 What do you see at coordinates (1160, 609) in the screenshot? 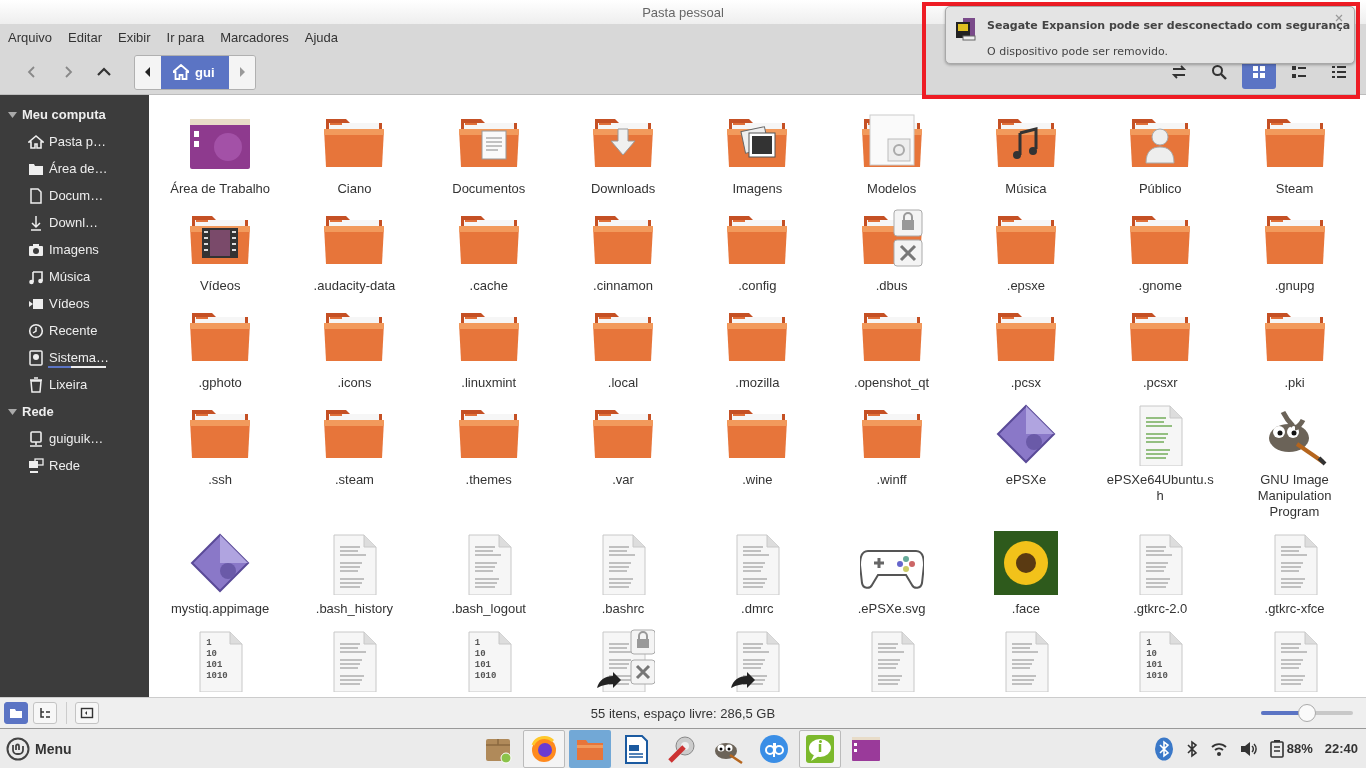
I see `file-name: .gtkrc-2.0` at bounding box center [1160, 609].